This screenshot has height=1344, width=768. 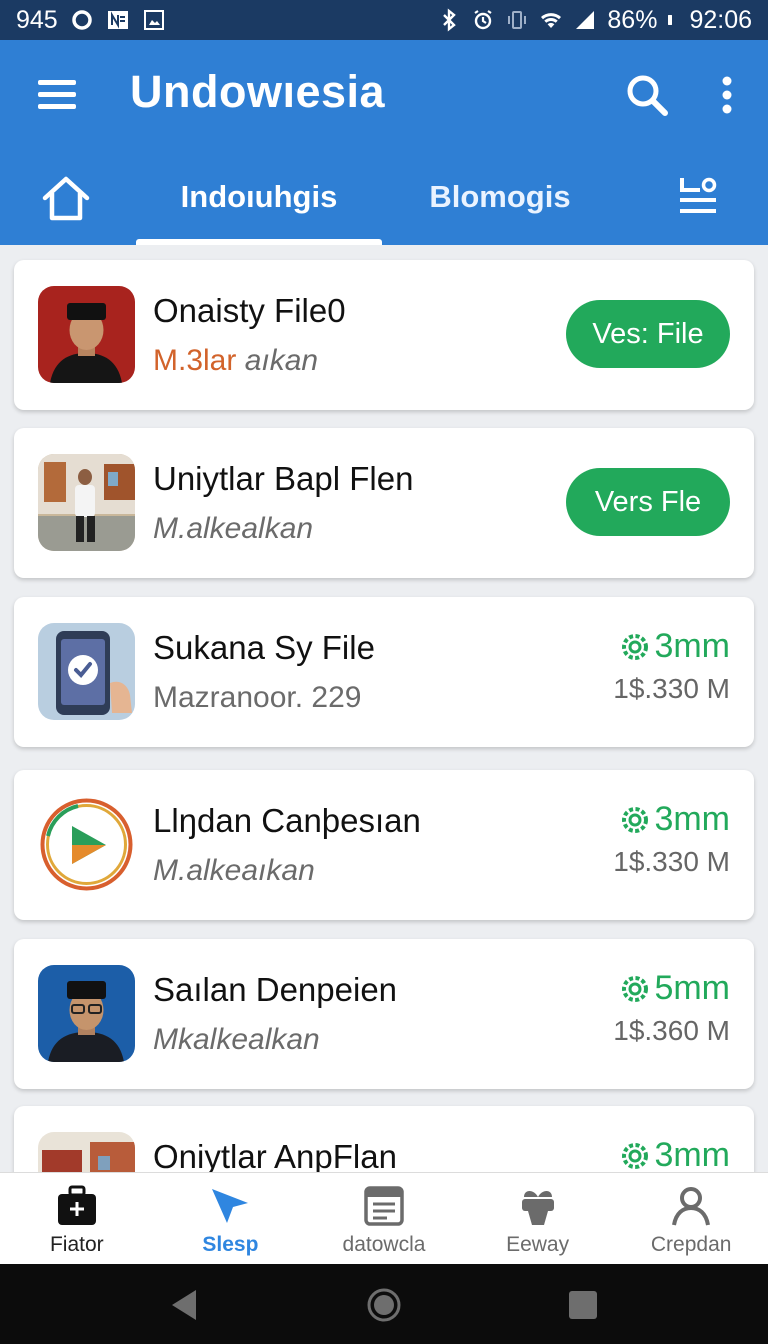 I want to click on app-title: Undowıesia, so click(x=258, y=91).